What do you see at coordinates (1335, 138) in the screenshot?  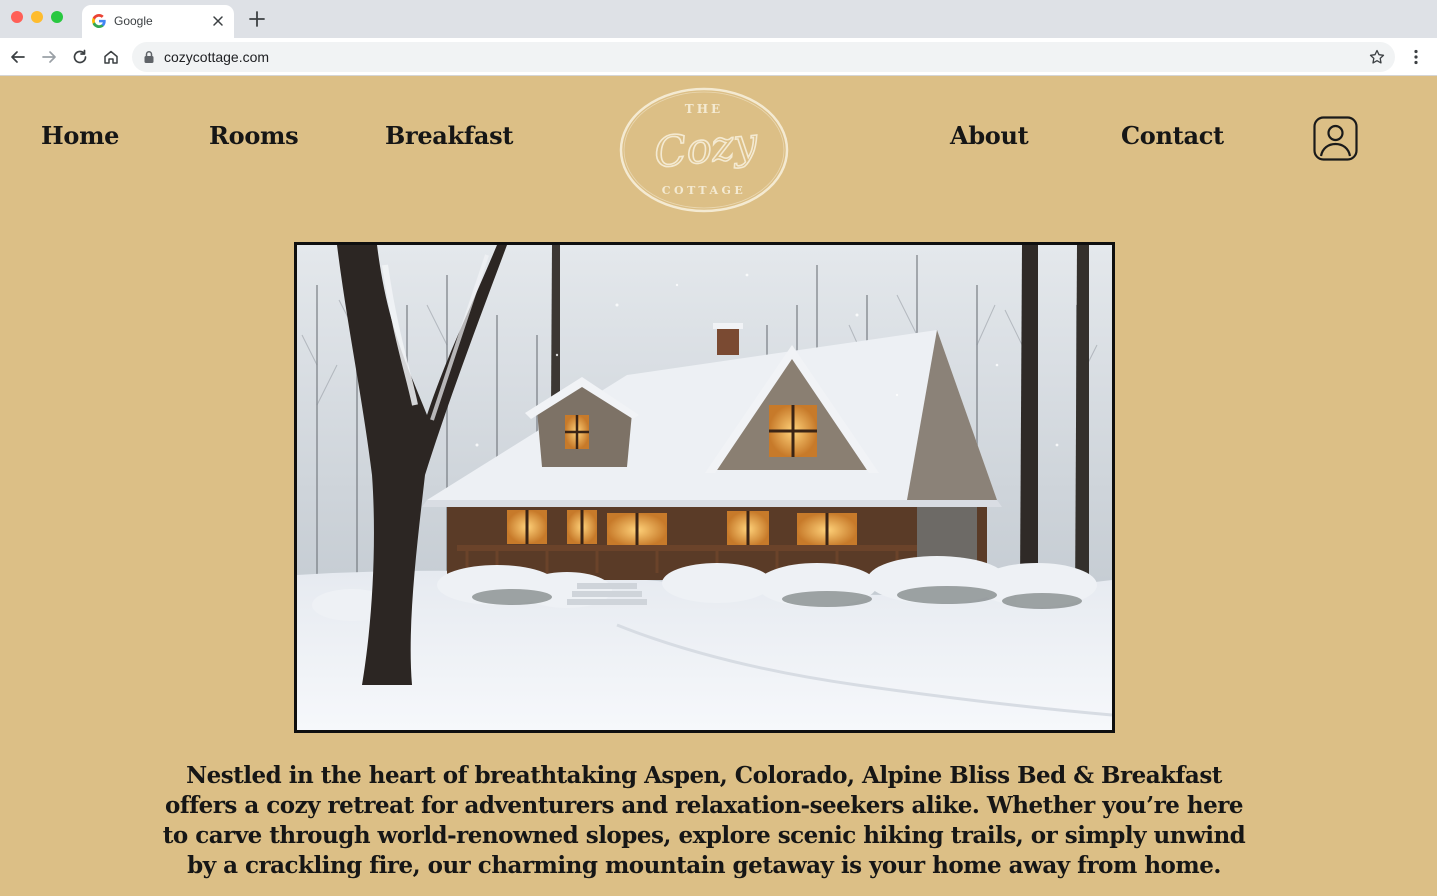 I see `user-account-icon` at bounding box center [1335, 138].